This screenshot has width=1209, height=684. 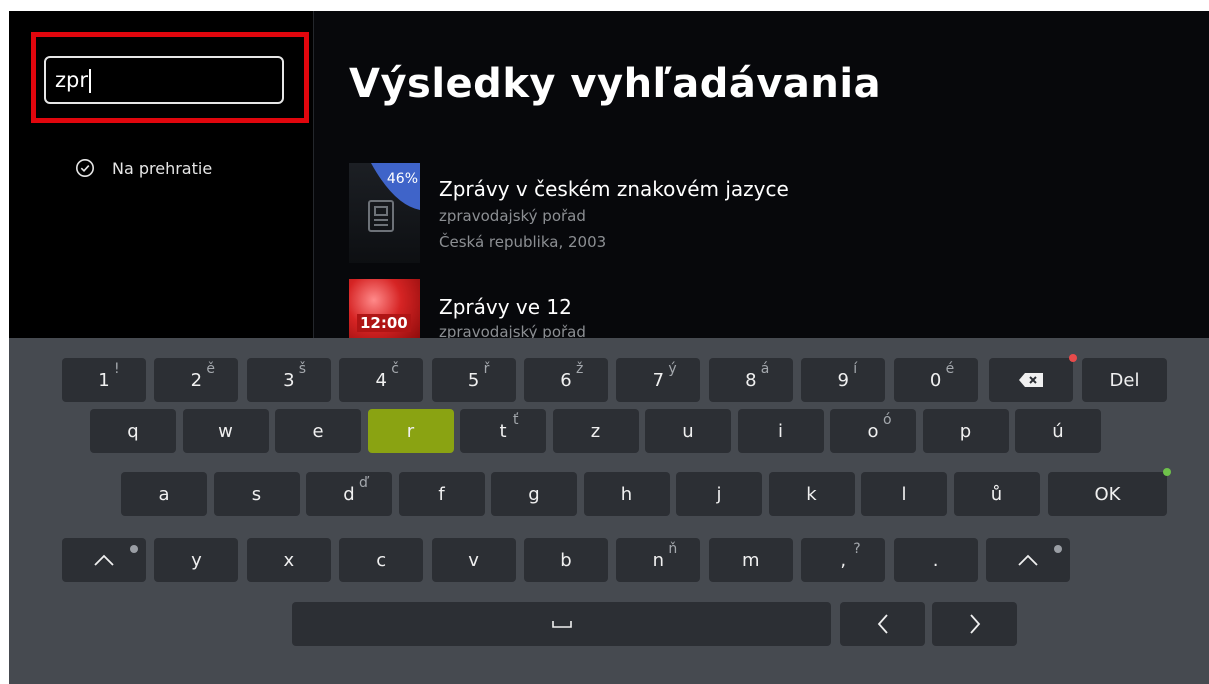 I want to click on key-alt-char: ř, so click(x=486, y=369).